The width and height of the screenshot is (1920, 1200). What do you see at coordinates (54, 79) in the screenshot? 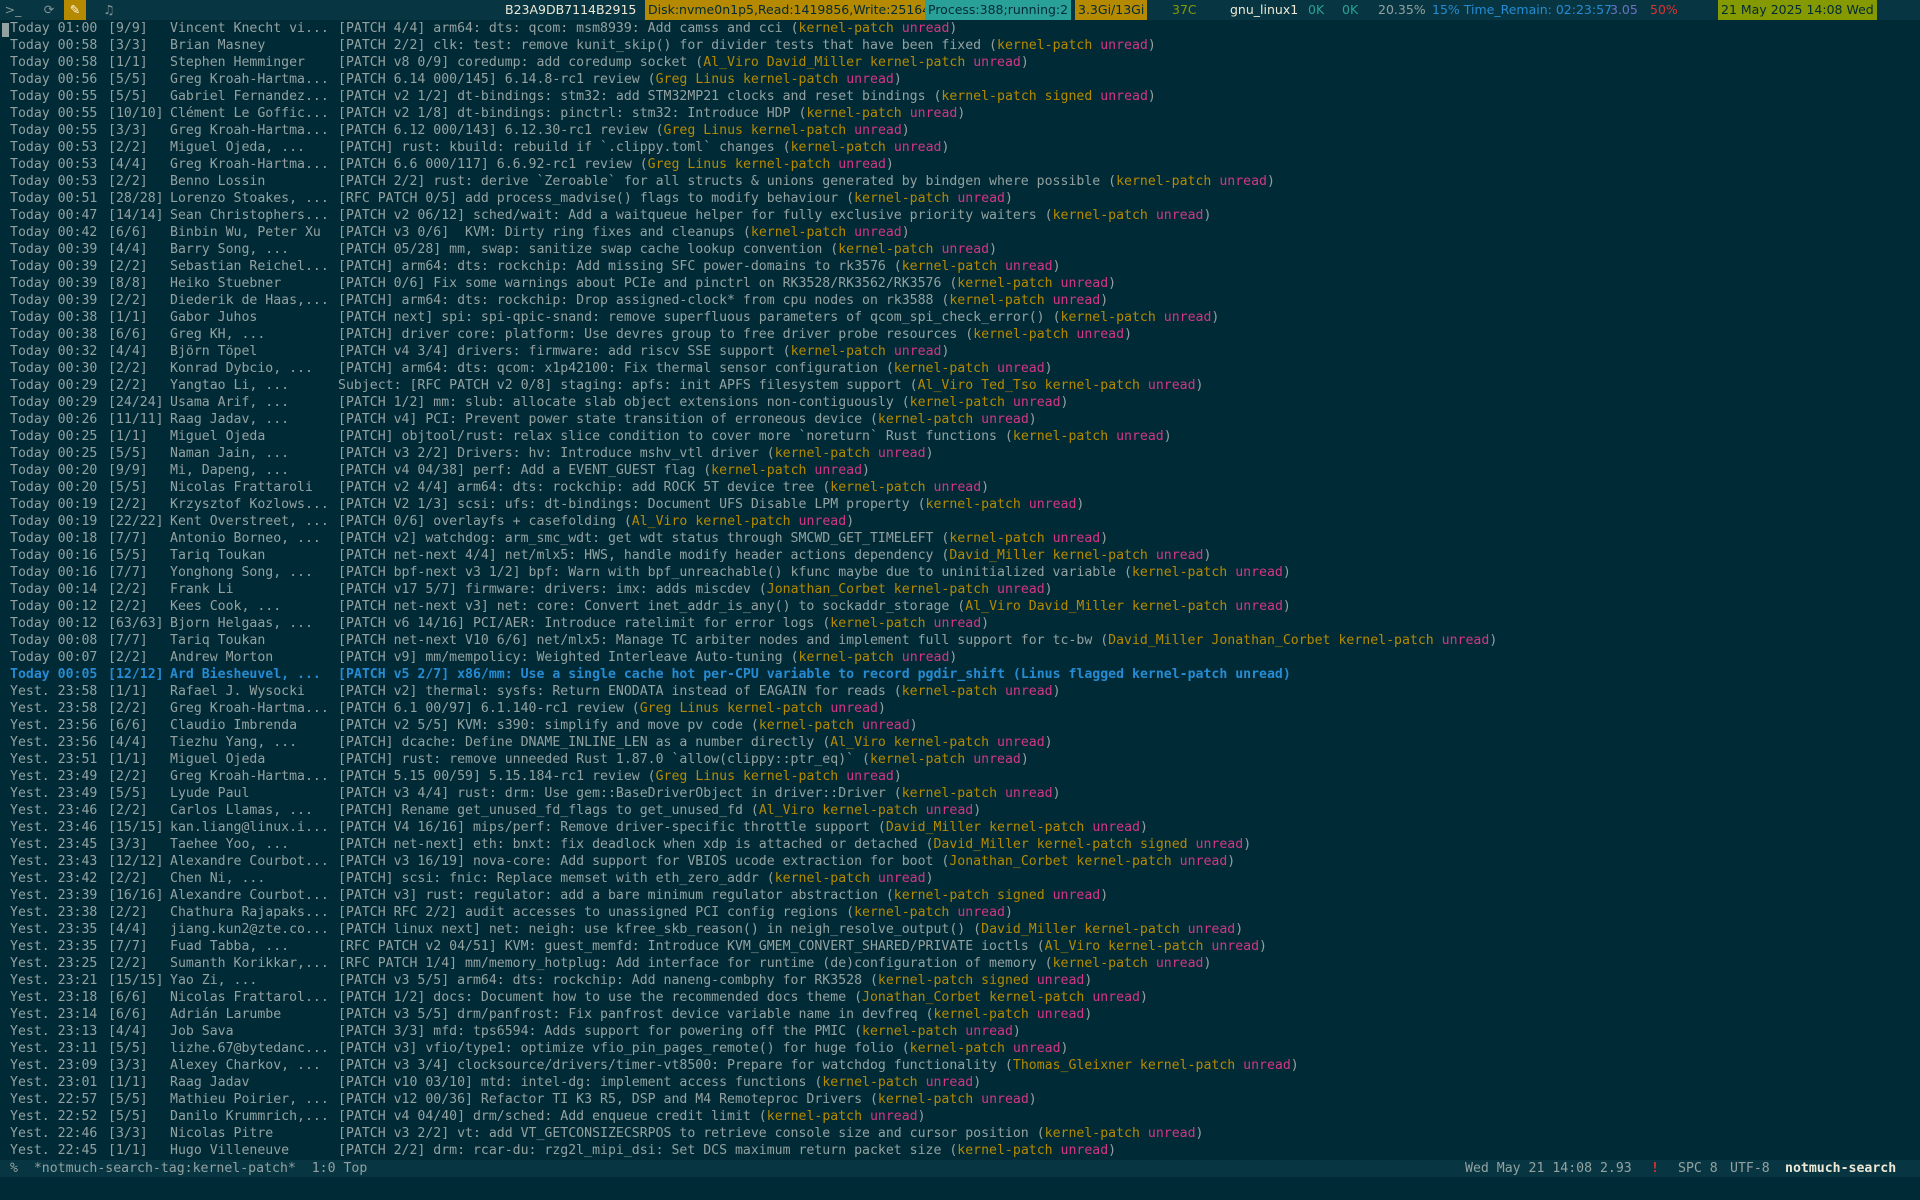
I see `thread-date: Today 00:56` at bounding box center [54, 79].